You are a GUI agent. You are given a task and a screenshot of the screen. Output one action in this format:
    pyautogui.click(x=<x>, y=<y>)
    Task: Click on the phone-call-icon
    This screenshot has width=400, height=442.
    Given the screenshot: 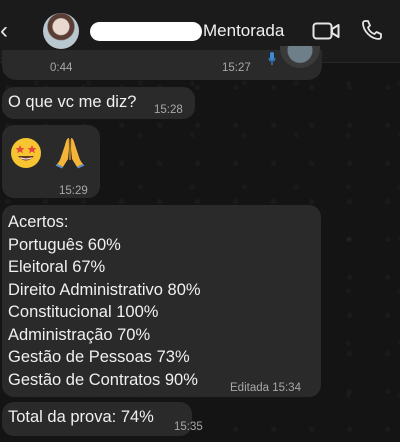 What is the action you would take?
    pyautogui.click(x=372, y=30)
    